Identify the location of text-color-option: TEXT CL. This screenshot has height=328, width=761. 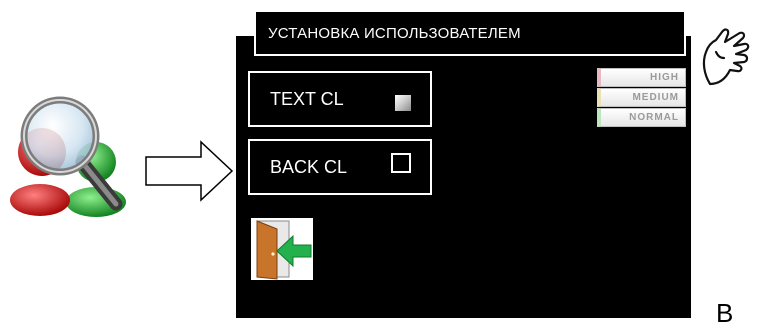
(340, 99).